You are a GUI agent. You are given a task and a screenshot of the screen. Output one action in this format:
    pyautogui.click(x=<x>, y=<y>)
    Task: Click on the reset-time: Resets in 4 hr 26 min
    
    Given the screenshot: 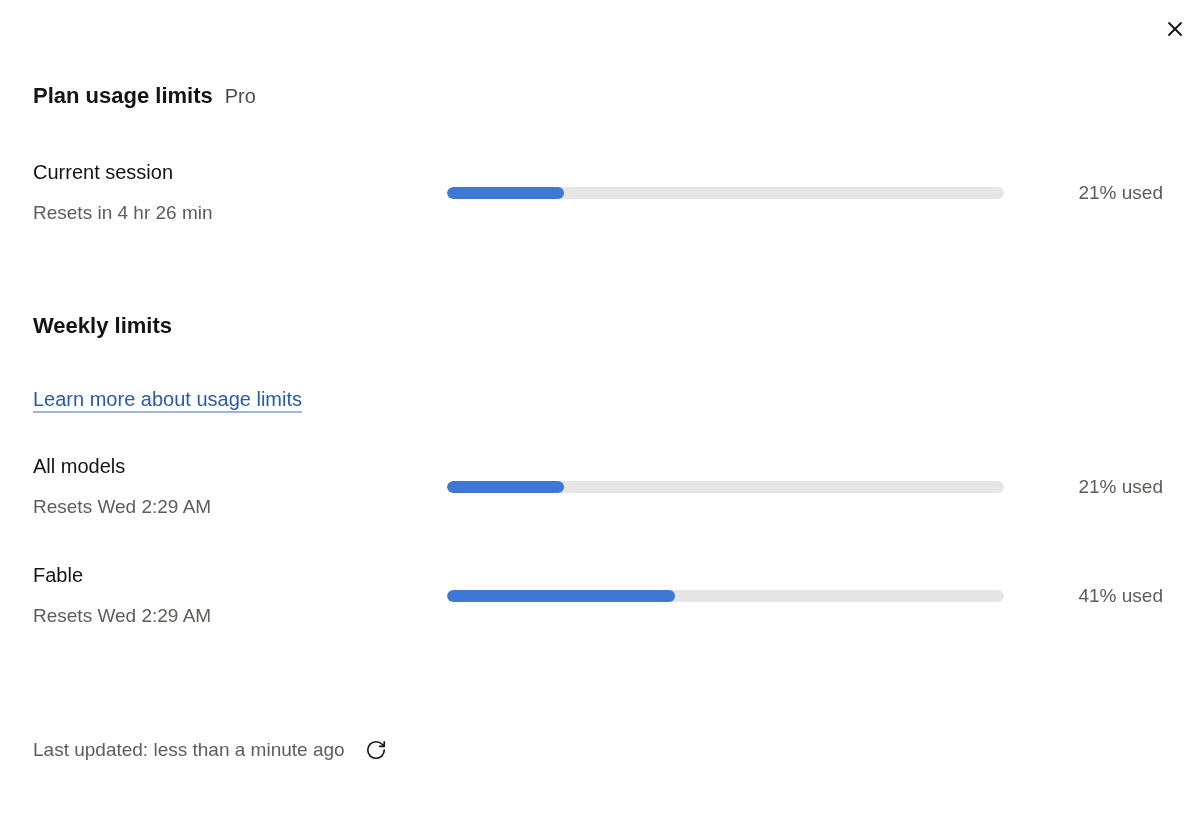 What is the action you would take?
    pyautogui.click(x=123, y=213)
    